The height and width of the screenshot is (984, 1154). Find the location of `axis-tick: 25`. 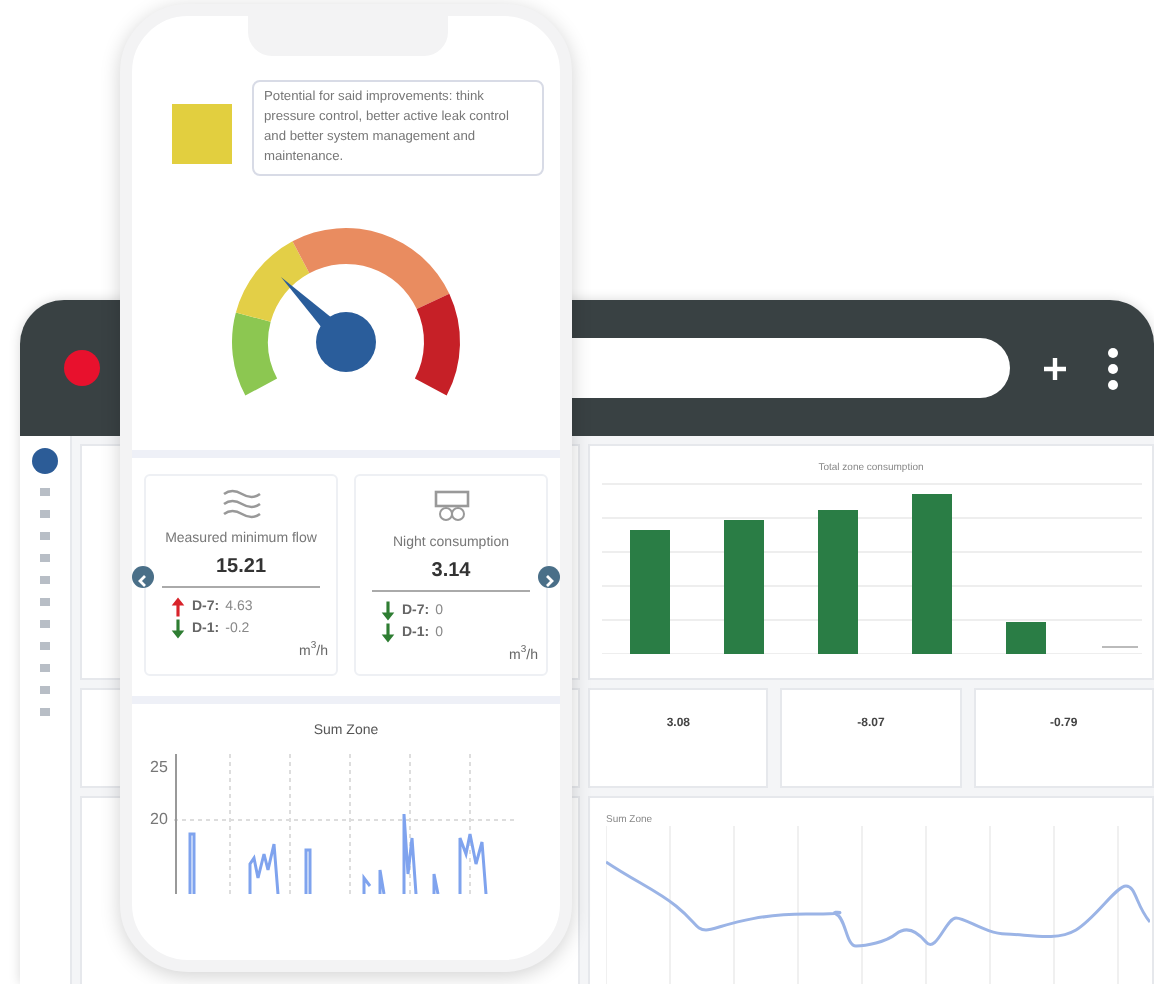

axis-tick: 25 is located at coordinates (159, 767).